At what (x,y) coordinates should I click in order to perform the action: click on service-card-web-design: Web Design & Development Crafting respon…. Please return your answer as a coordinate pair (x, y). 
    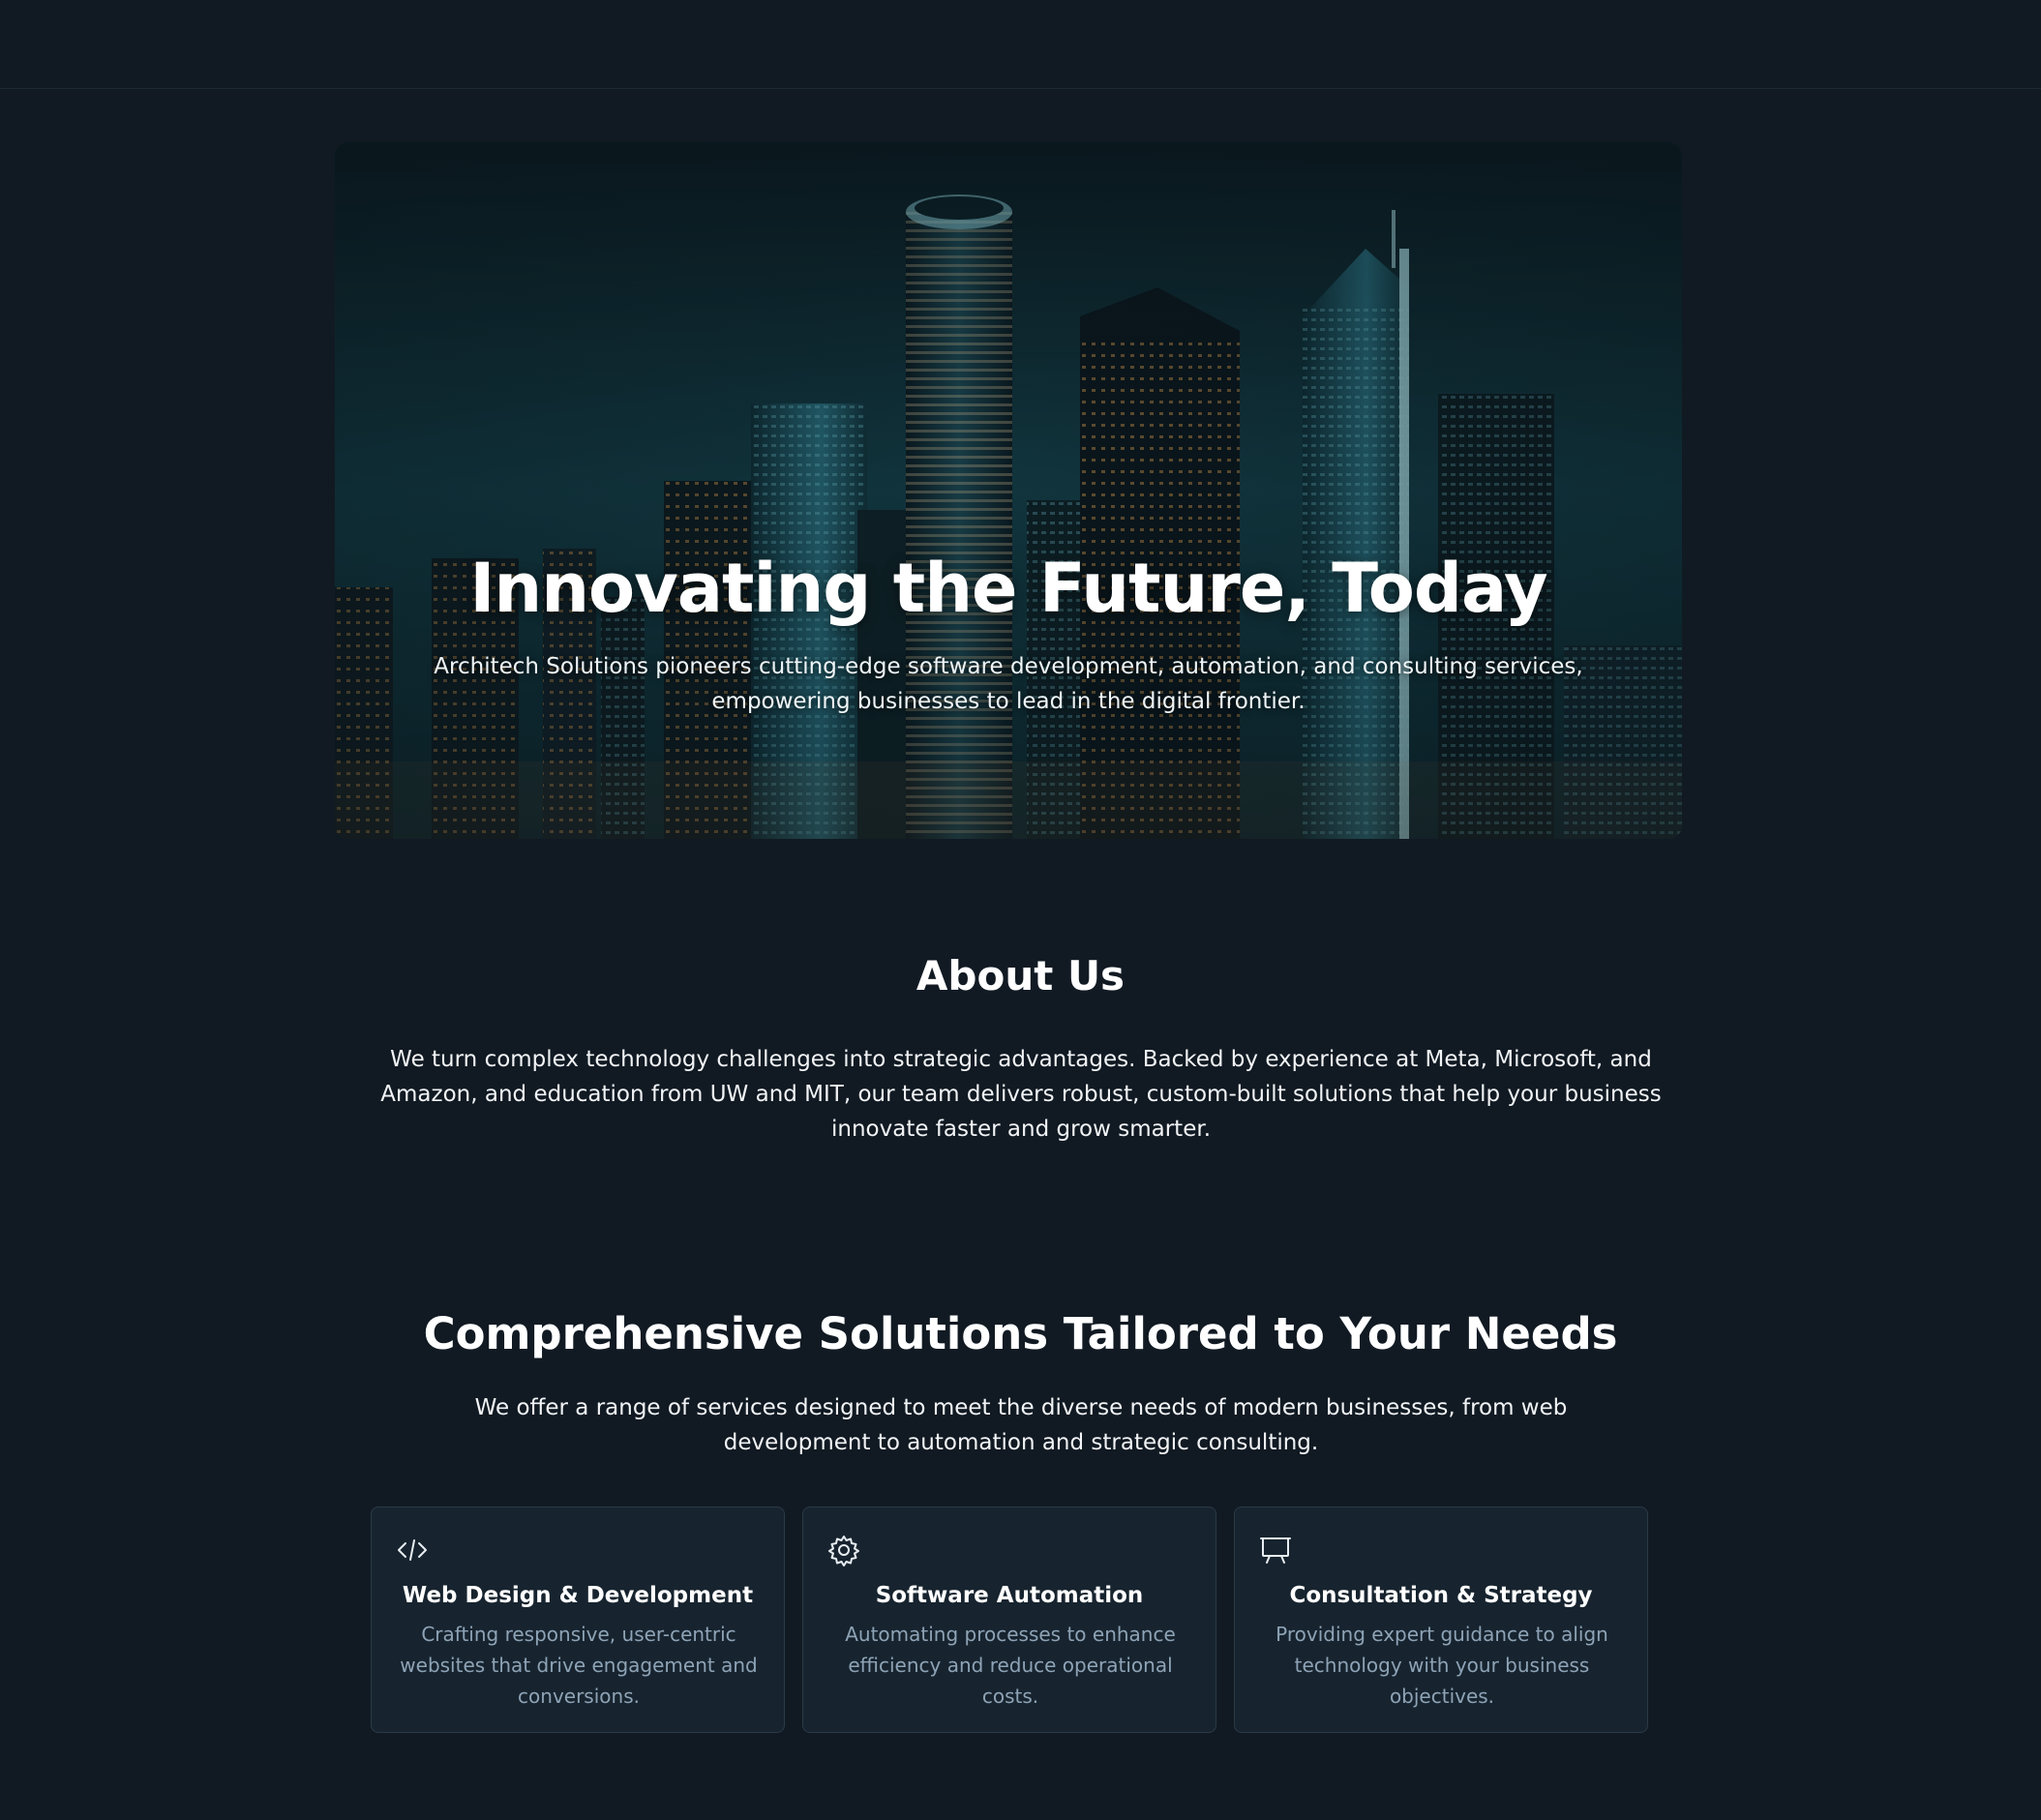
    Looking at the image, I should click on (578, 1620).